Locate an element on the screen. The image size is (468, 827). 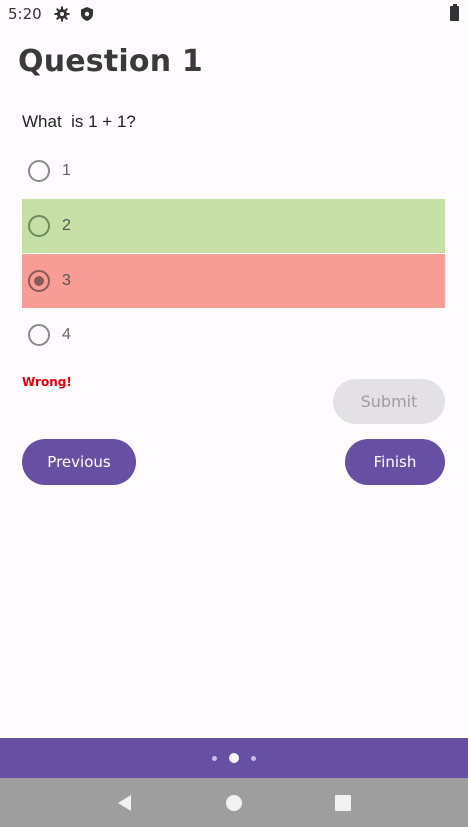
answer-option-label: 3 is located at coordinates (66, 280).